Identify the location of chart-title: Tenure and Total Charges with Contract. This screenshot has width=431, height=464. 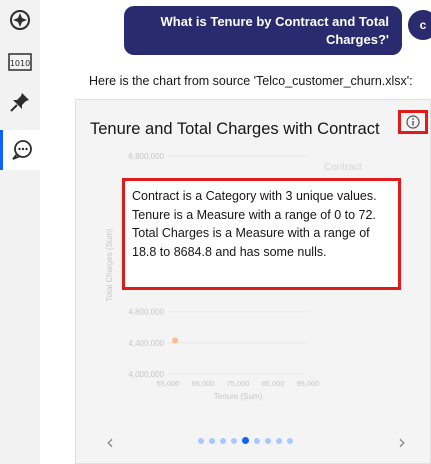
(235, 129).